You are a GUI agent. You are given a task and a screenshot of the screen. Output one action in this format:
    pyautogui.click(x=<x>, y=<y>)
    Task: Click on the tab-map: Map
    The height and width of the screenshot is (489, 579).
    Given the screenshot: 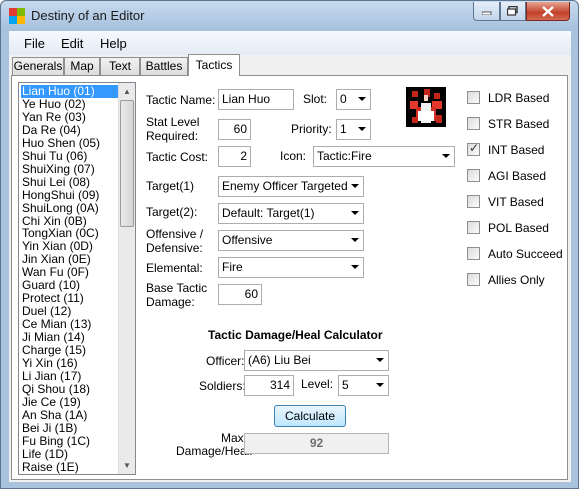 What is the action you would take?
    pyautogui.click(x=82, y=66)
    